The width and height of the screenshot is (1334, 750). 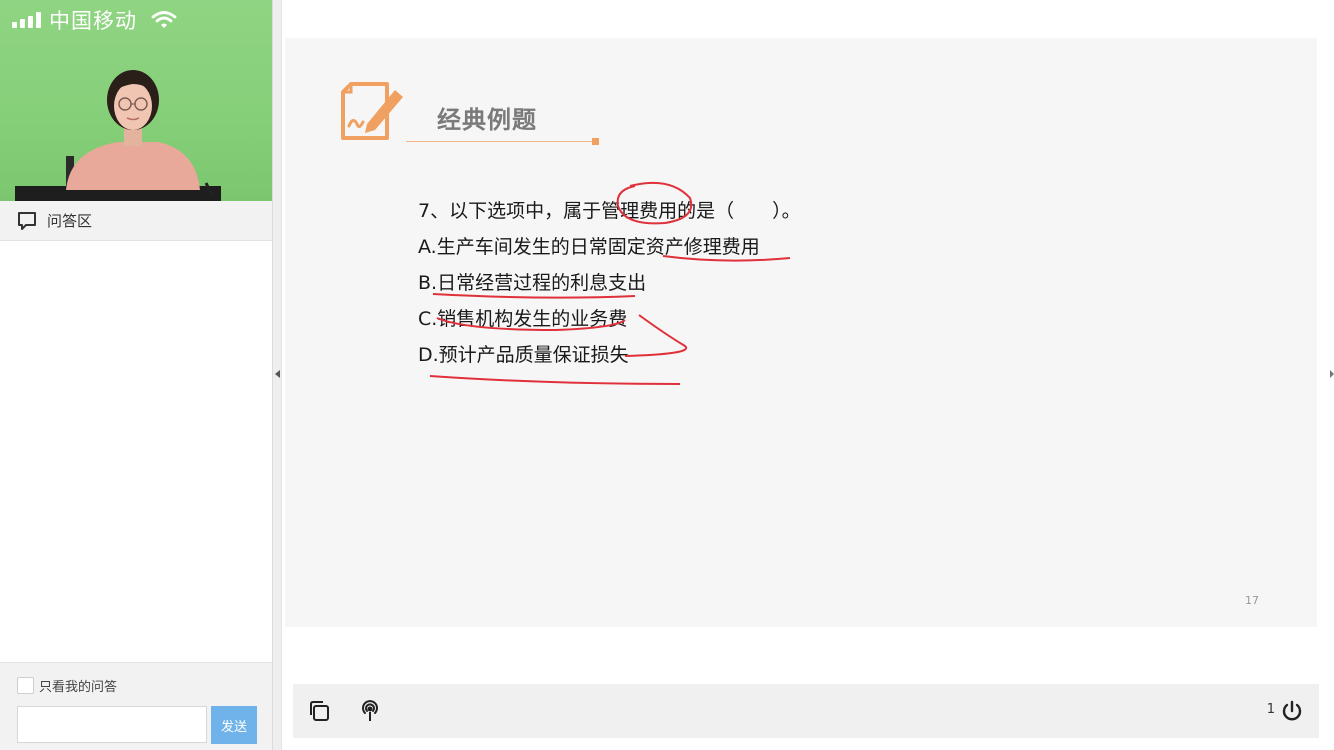 What do you see at coordinates (1252, 600) in the screenshot?
I see `page-number: 17` at bounding box center [1252, 600].